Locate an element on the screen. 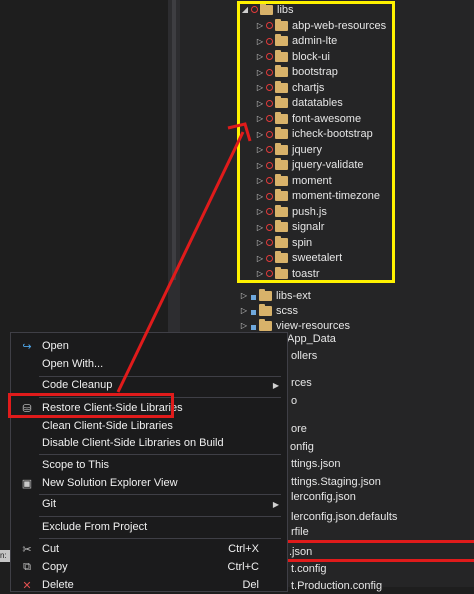 The height and width of the screenshot is (594, 474). menu-item-clean-libraries: Clean Client-Side Libraries is located at coordinates (149, 426).